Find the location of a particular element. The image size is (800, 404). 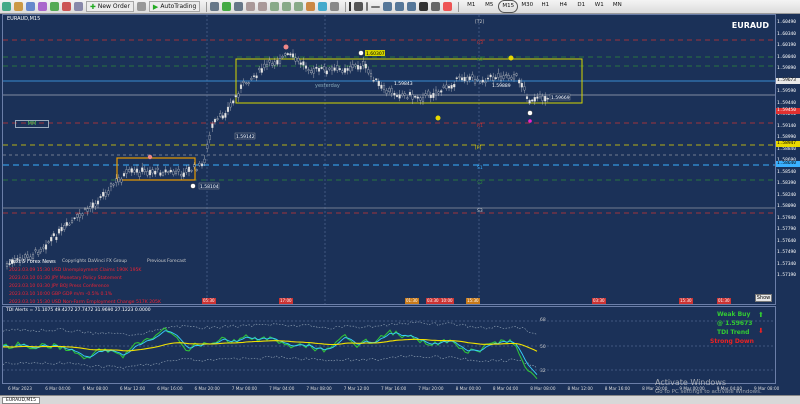

label-icon is located at coordinates (436, 6).